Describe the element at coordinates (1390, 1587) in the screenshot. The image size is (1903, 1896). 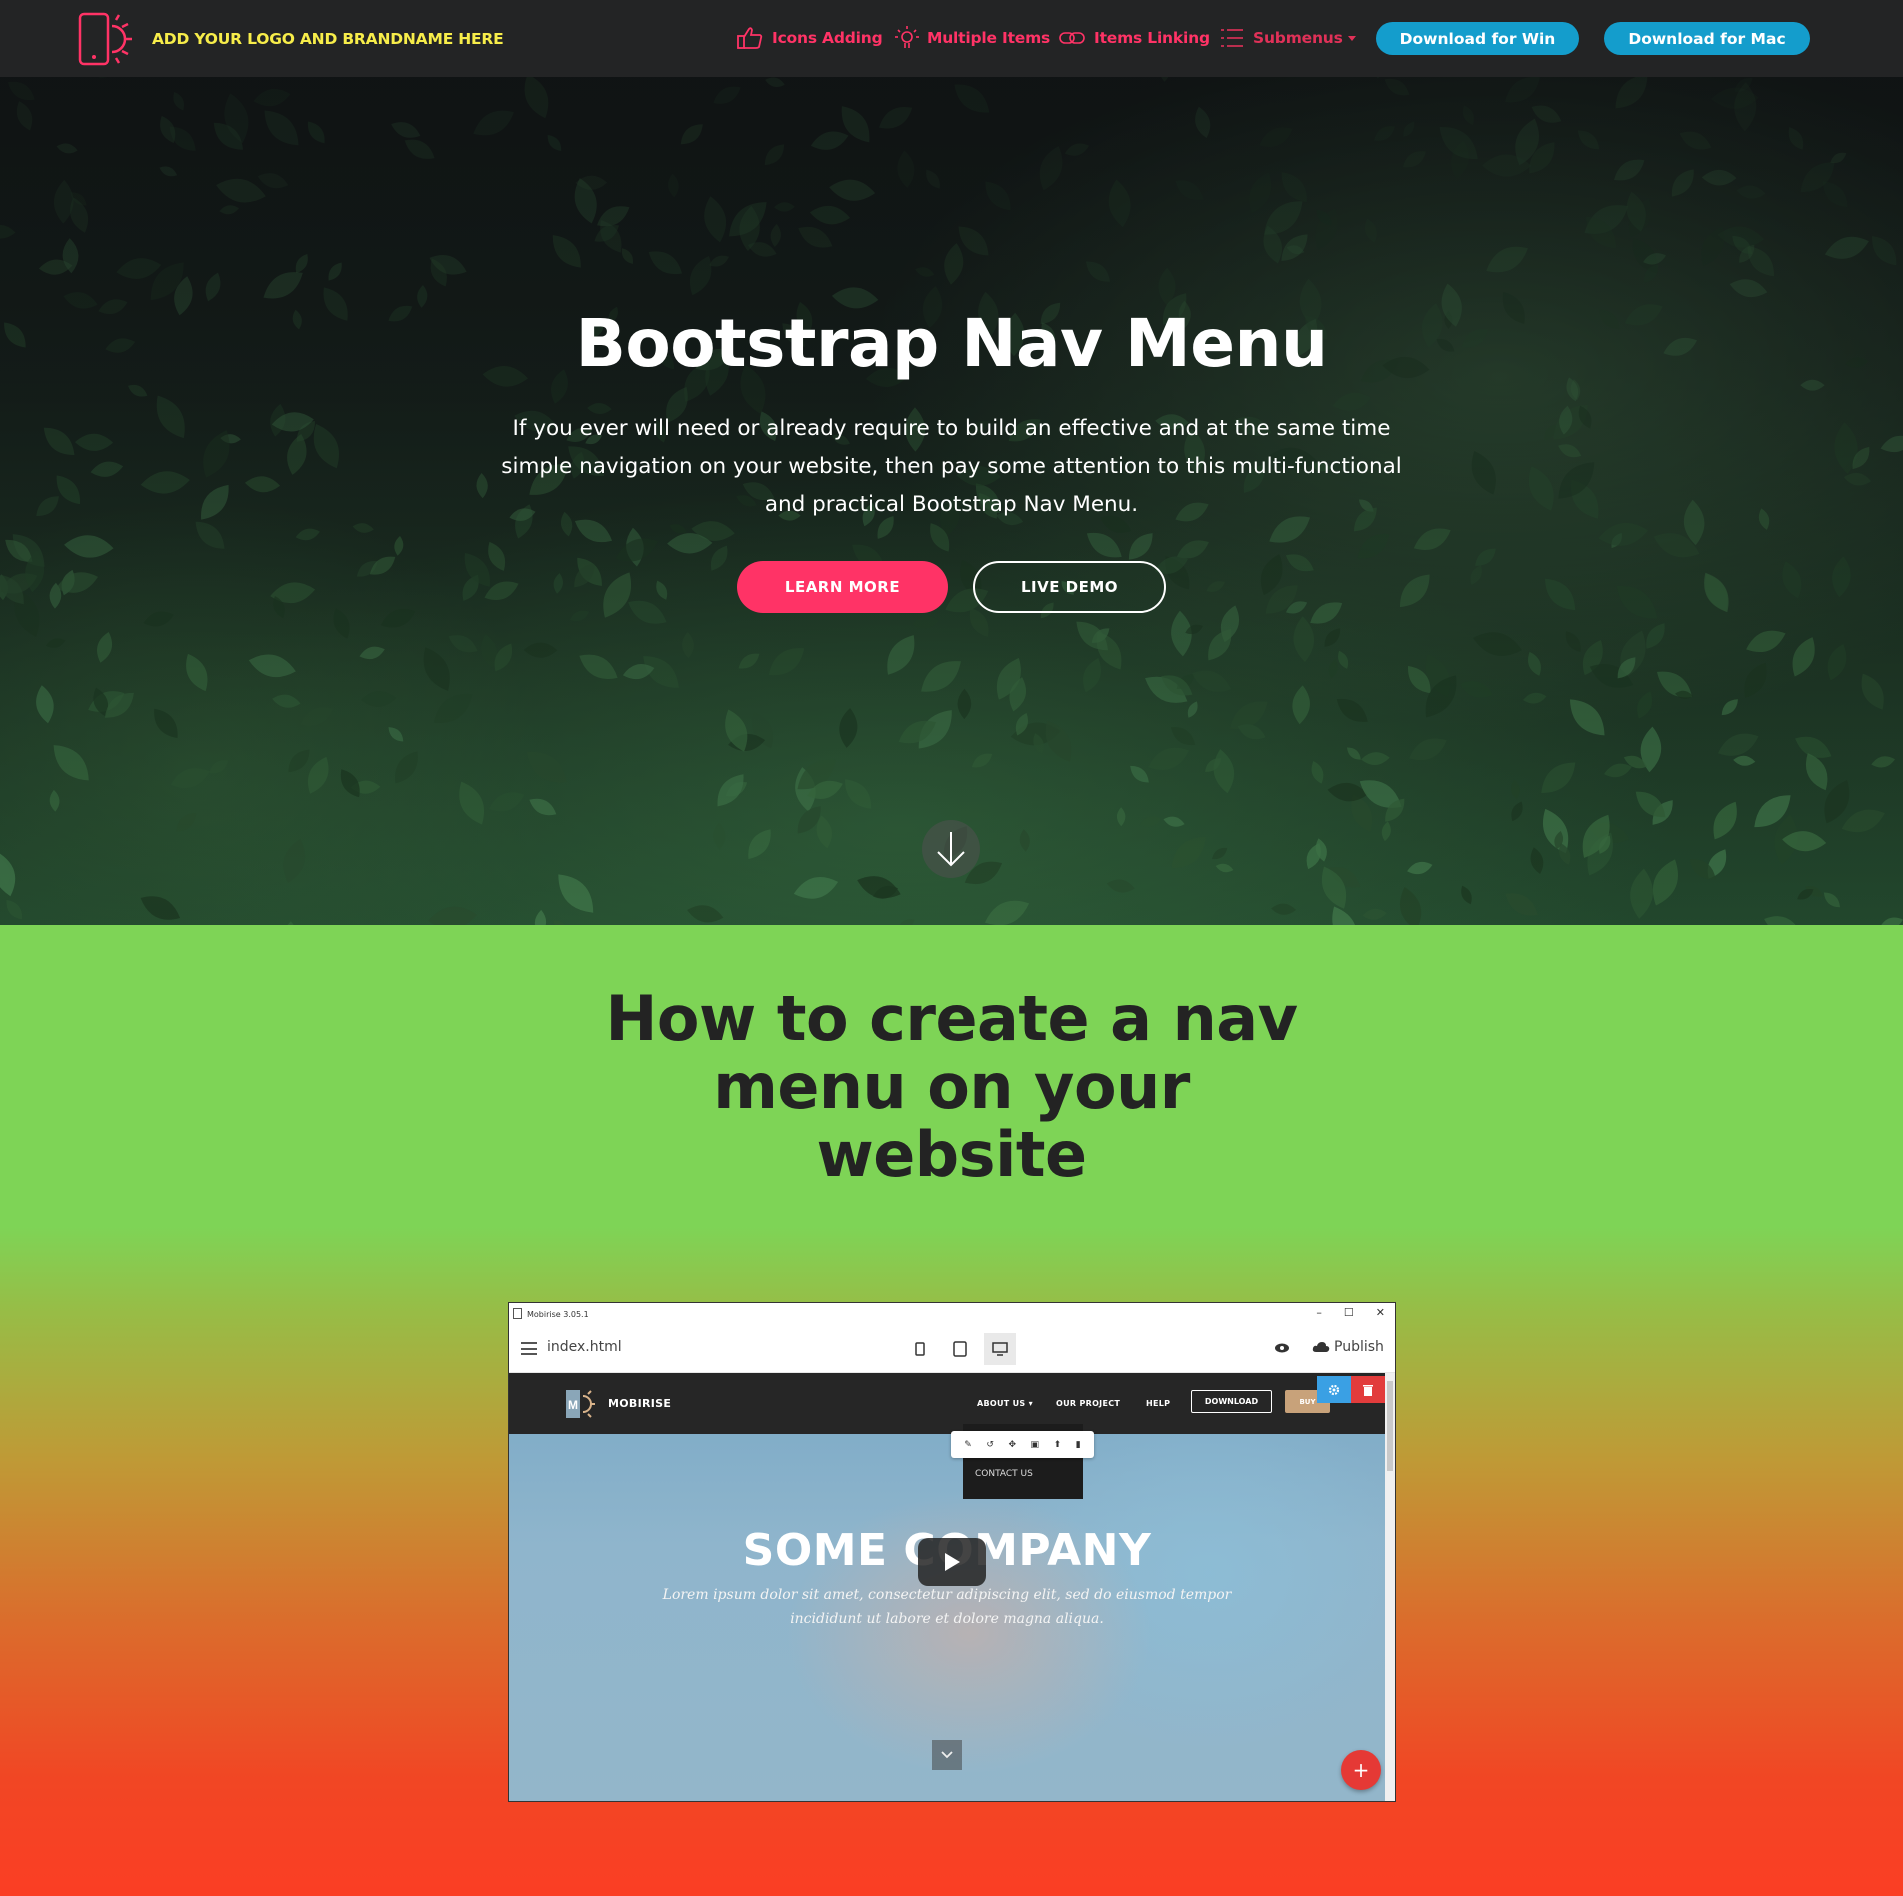
I see `scrollbar` at that location.